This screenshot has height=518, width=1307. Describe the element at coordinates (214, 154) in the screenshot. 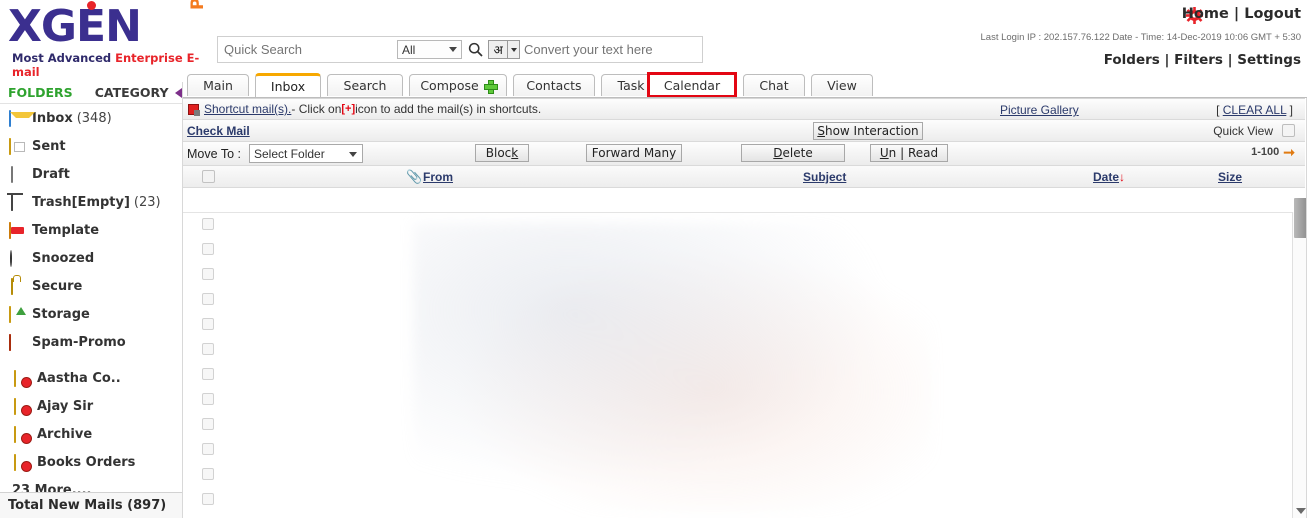

I see `move-to-label: Move To :` at that location.